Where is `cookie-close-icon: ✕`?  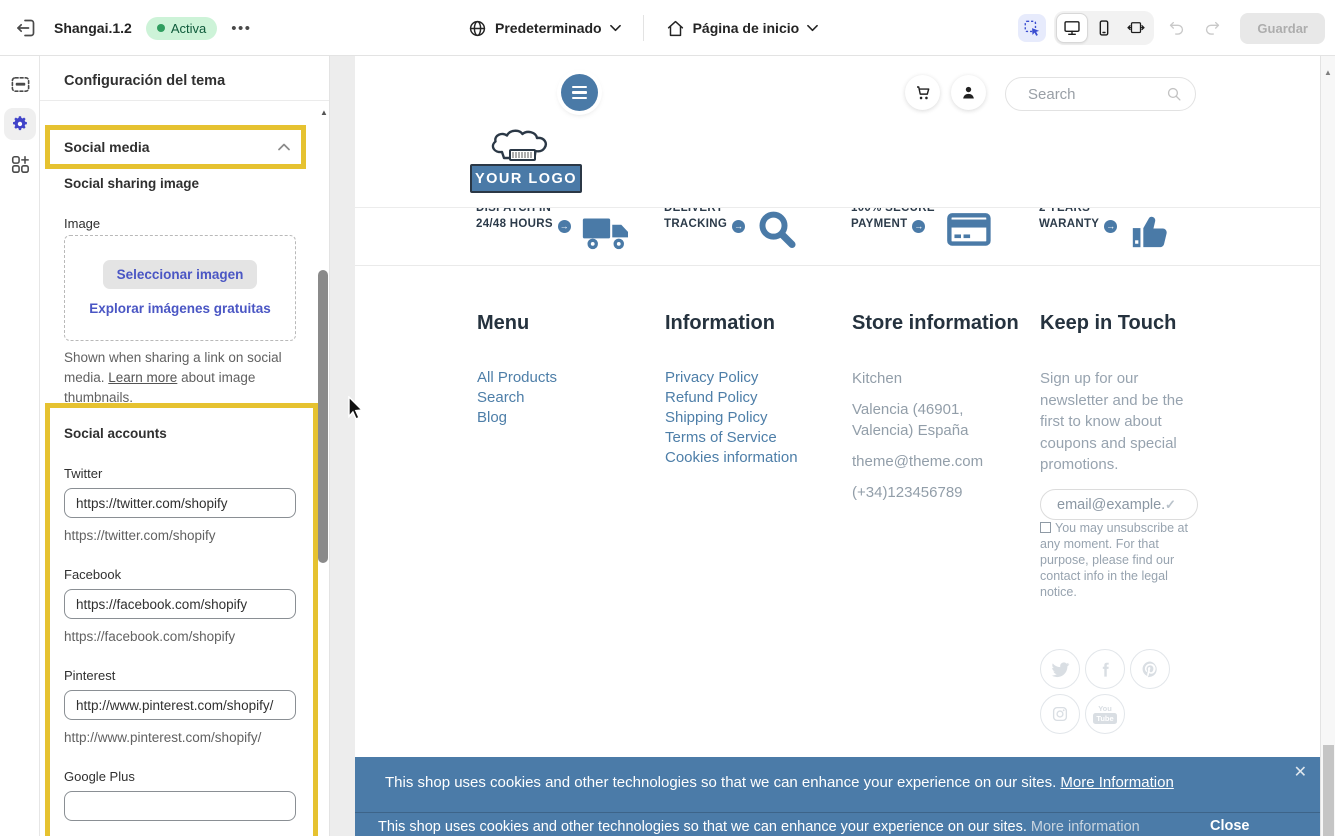 cookie-close-icon: ✕ is located at coordinates (1300, 772).